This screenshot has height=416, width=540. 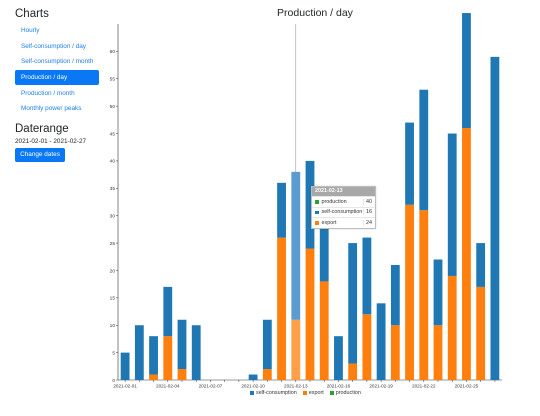 What do you see at coordinates (424, 386) in the screenshot?
I see `x-tick-label: 2021-02-22` at bounding box center [424, 386].